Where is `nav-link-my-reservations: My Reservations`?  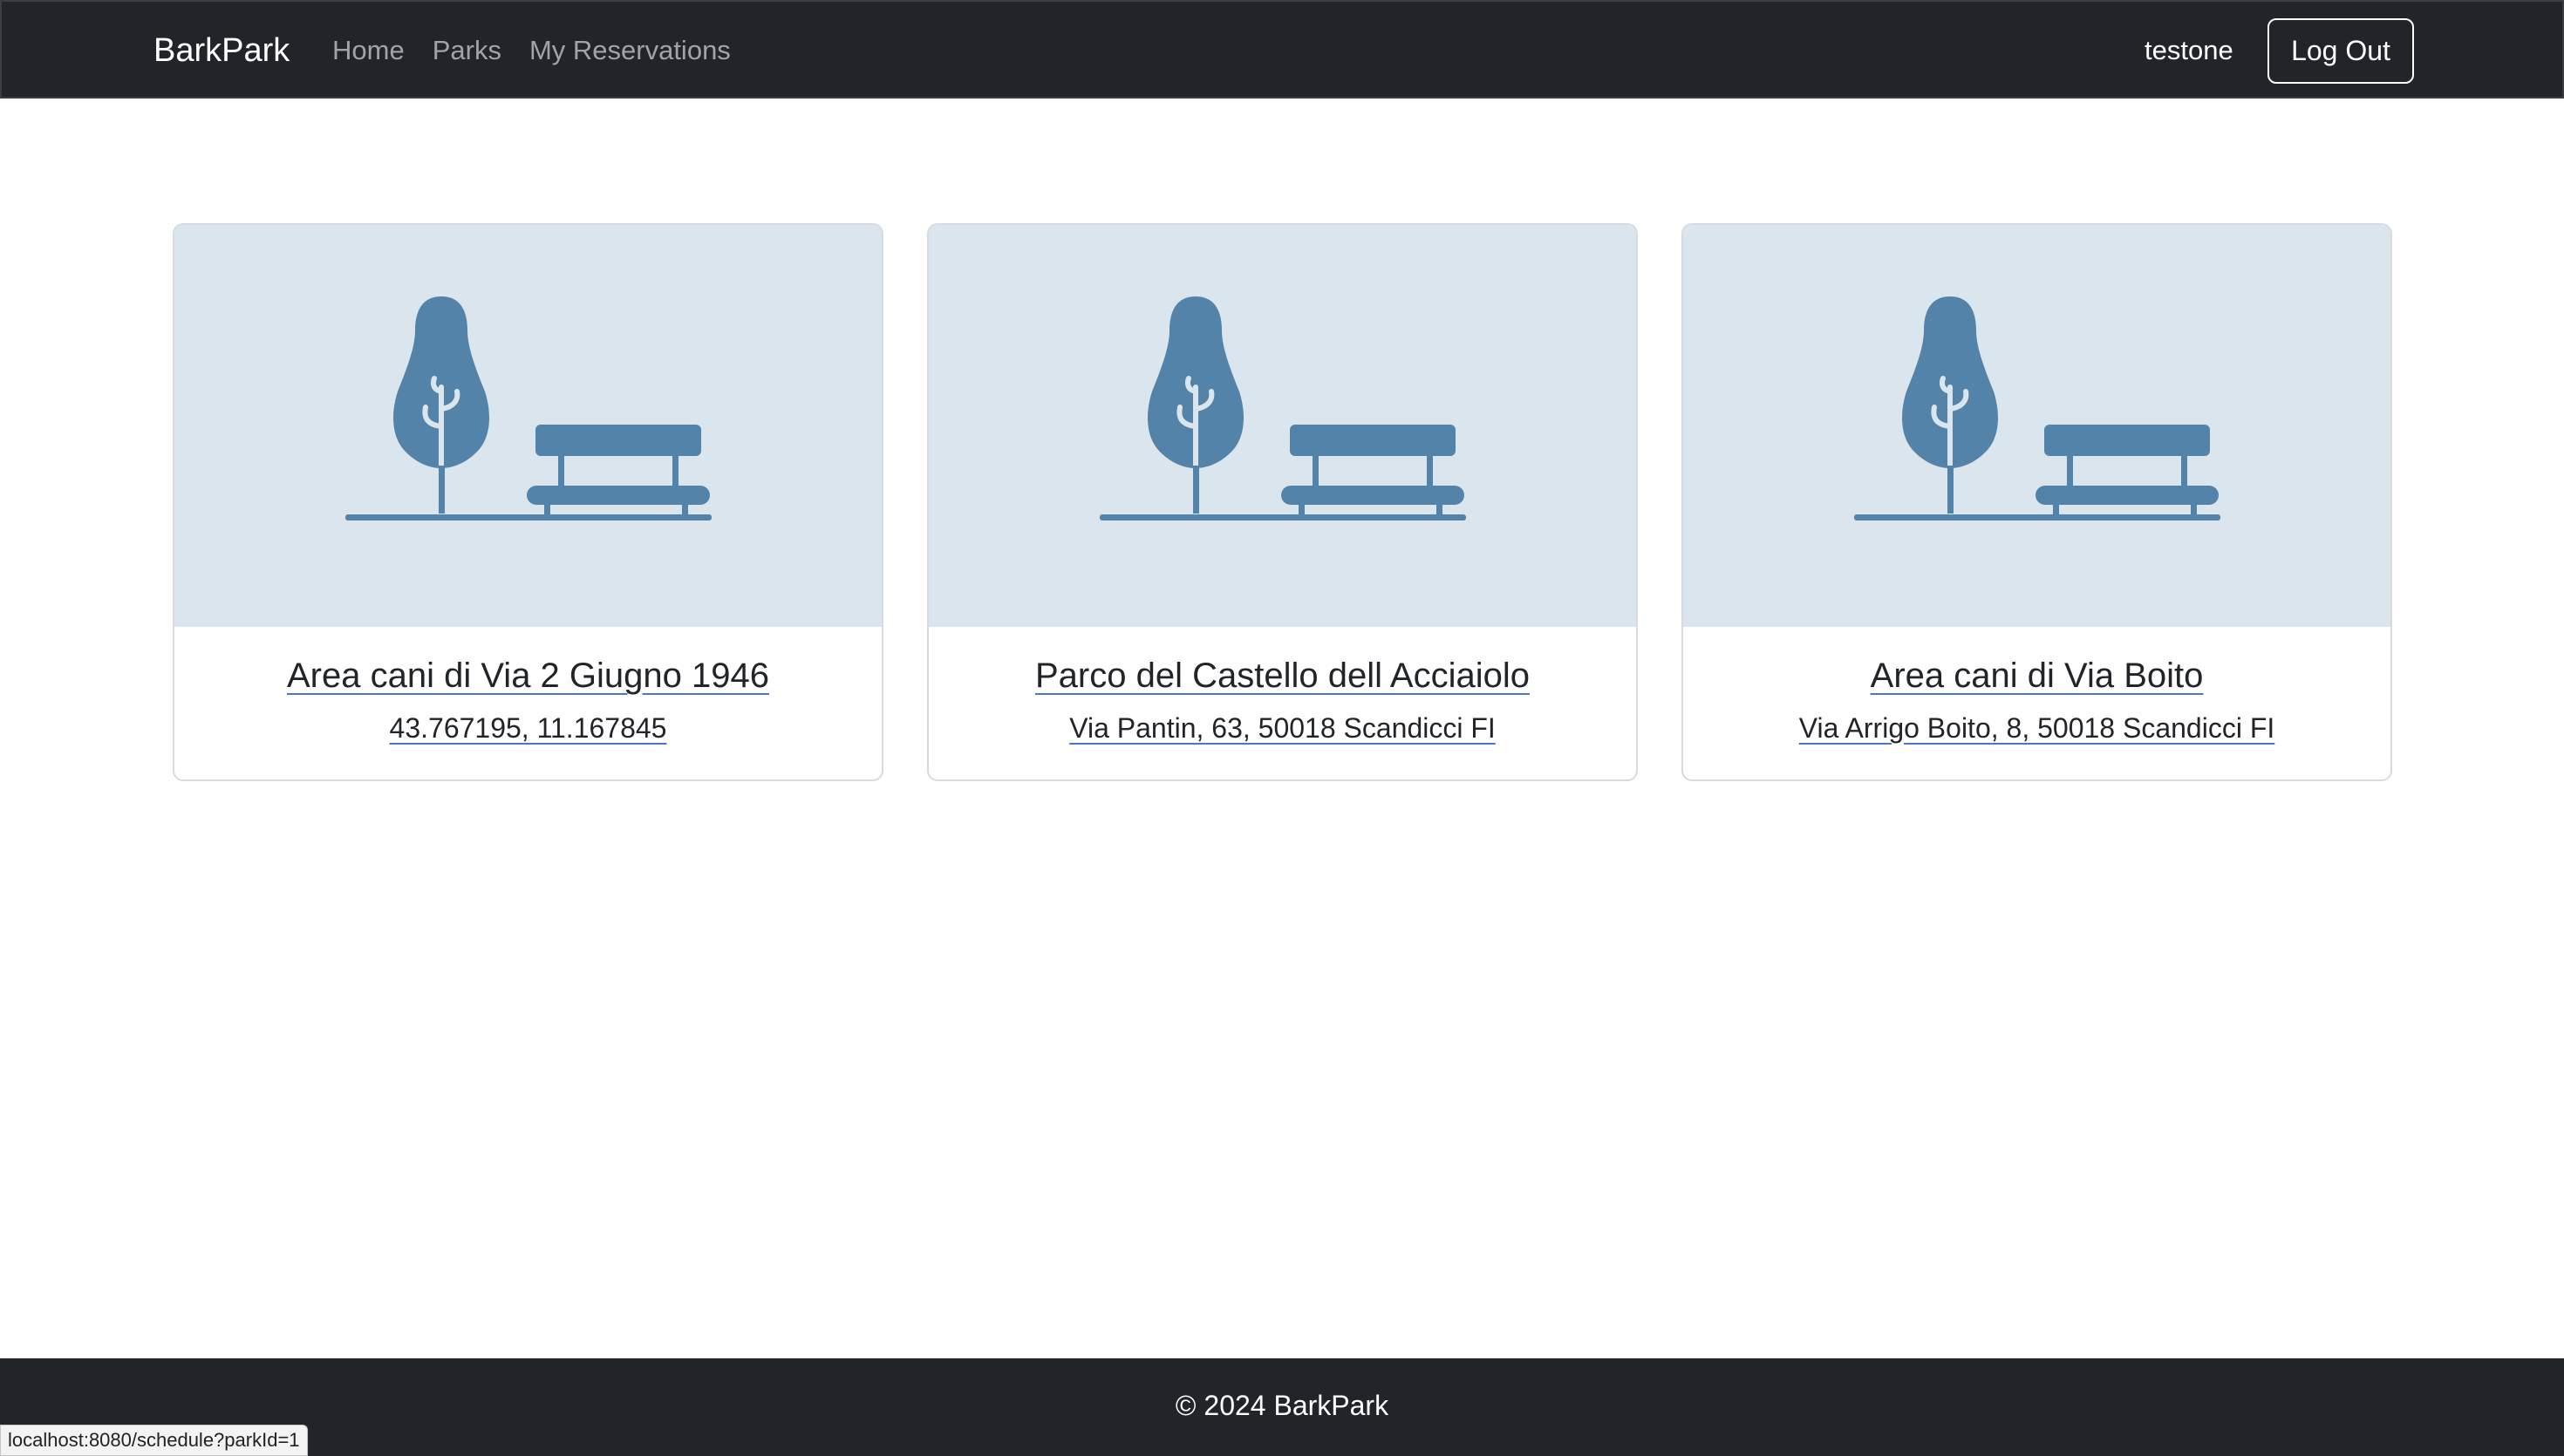 nav-link-my-reservations: My Reservations is located at coordinates (630, 50).